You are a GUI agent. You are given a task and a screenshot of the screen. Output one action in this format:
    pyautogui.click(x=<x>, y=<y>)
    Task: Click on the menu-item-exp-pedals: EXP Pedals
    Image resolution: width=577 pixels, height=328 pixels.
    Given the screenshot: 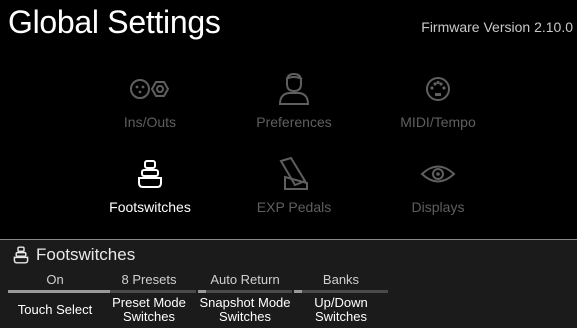 What is the action you would take?
    pyautogui.click(x=294, y=192)
    